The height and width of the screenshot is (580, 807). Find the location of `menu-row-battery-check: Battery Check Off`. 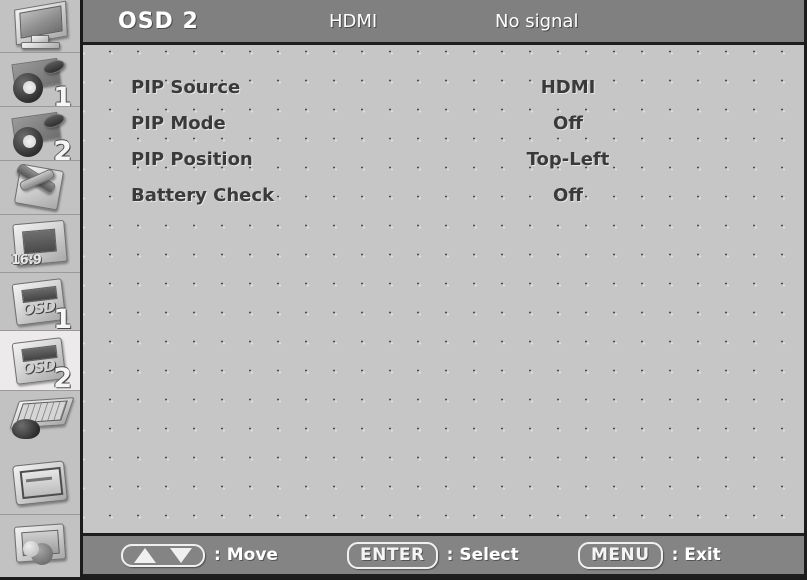

menu-row-battery-check: Battery Check Off is located at coordinates (443, 196).